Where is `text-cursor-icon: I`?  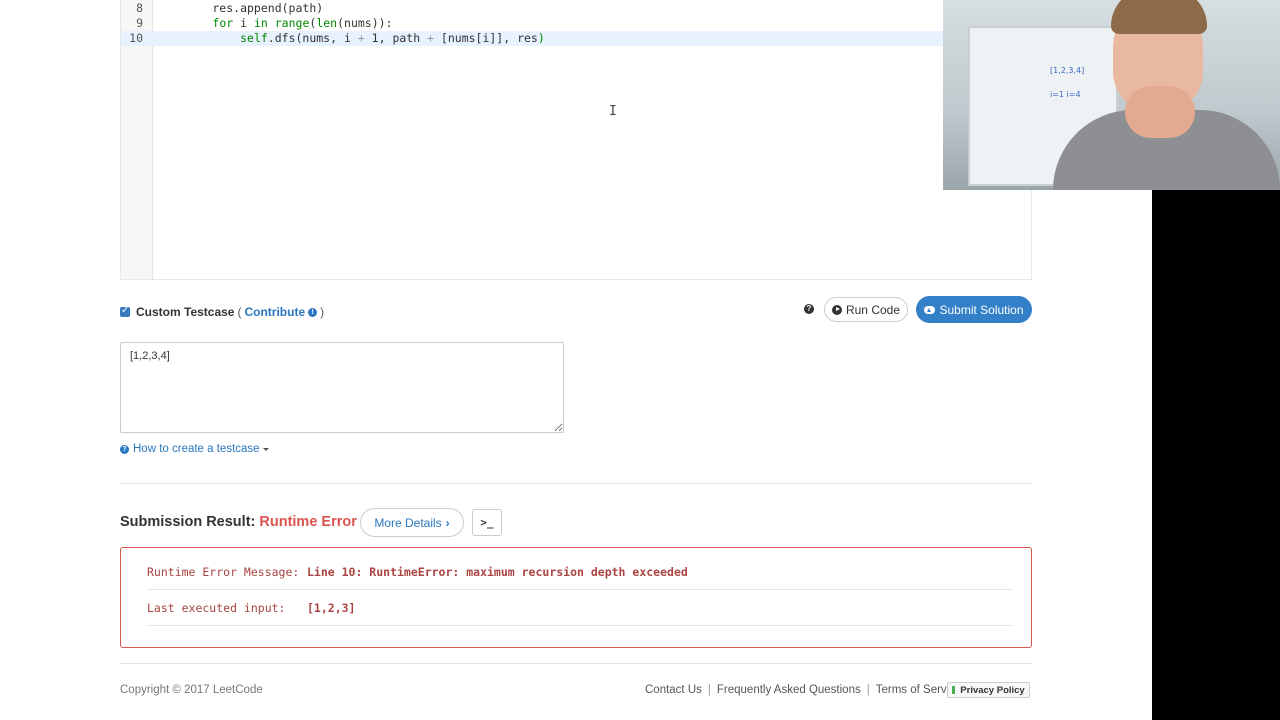 text-cursor-icon: I is located at coordinates (613, 111).